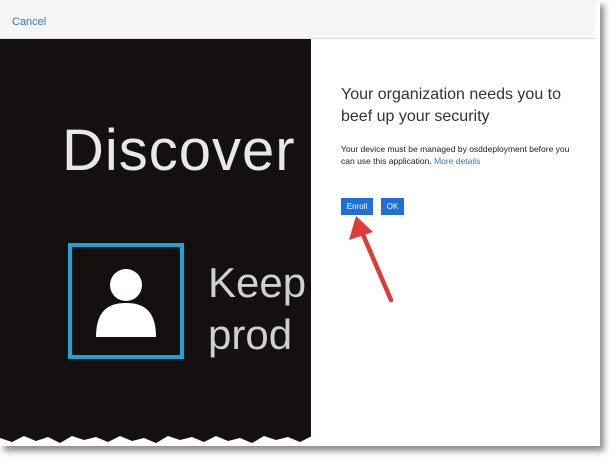 The height and width of the screenshot is (464, 616). What do you see at coordinates (300, 441) in the screenshot?
I see `torn-edge-bottom` at bounding box center [300, 441].